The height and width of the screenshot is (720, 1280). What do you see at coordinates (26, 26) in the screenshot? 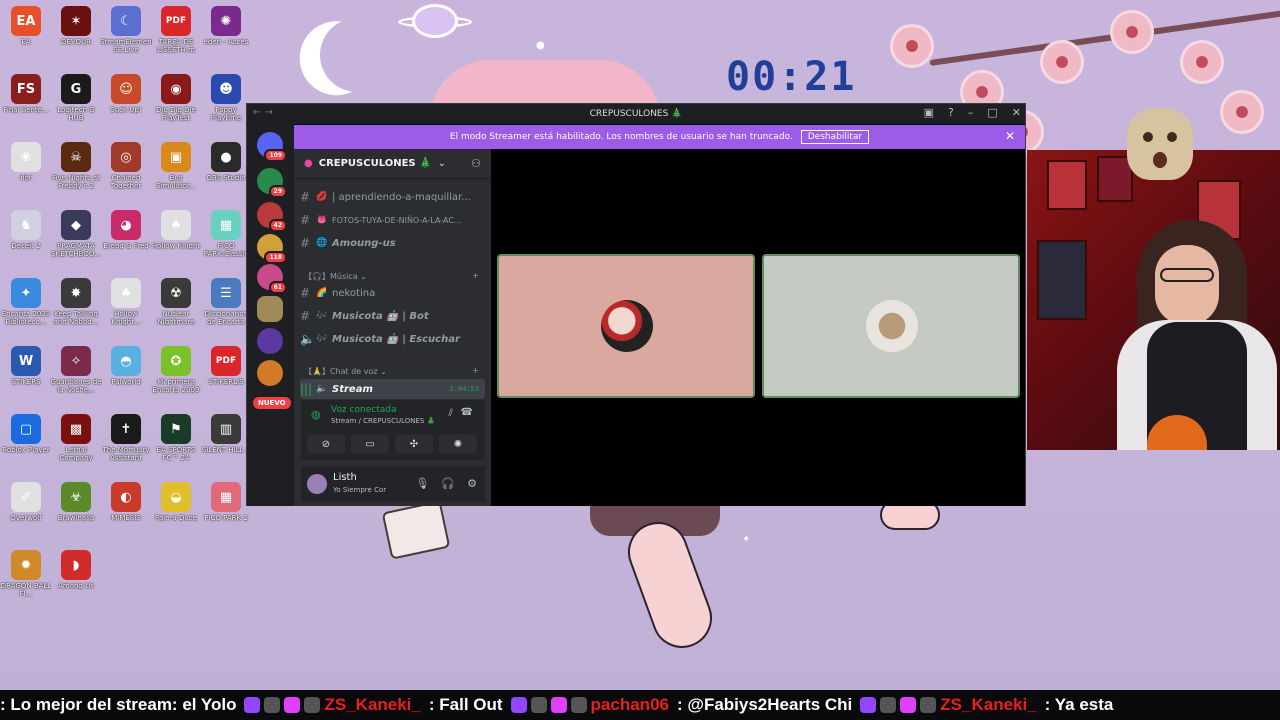
I see `desktop-icon: EA EA` at bounding box center [26, 26].